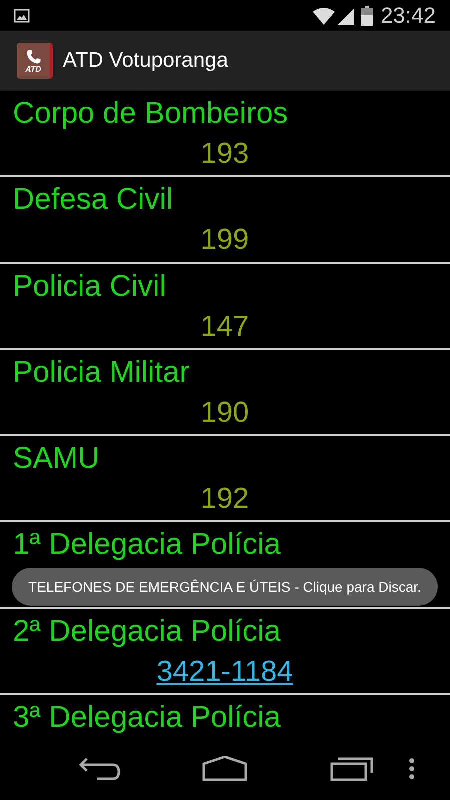  Describe the element at coordinates (225, 327) in the screenshot. I see `phone-number: 147` at that location.